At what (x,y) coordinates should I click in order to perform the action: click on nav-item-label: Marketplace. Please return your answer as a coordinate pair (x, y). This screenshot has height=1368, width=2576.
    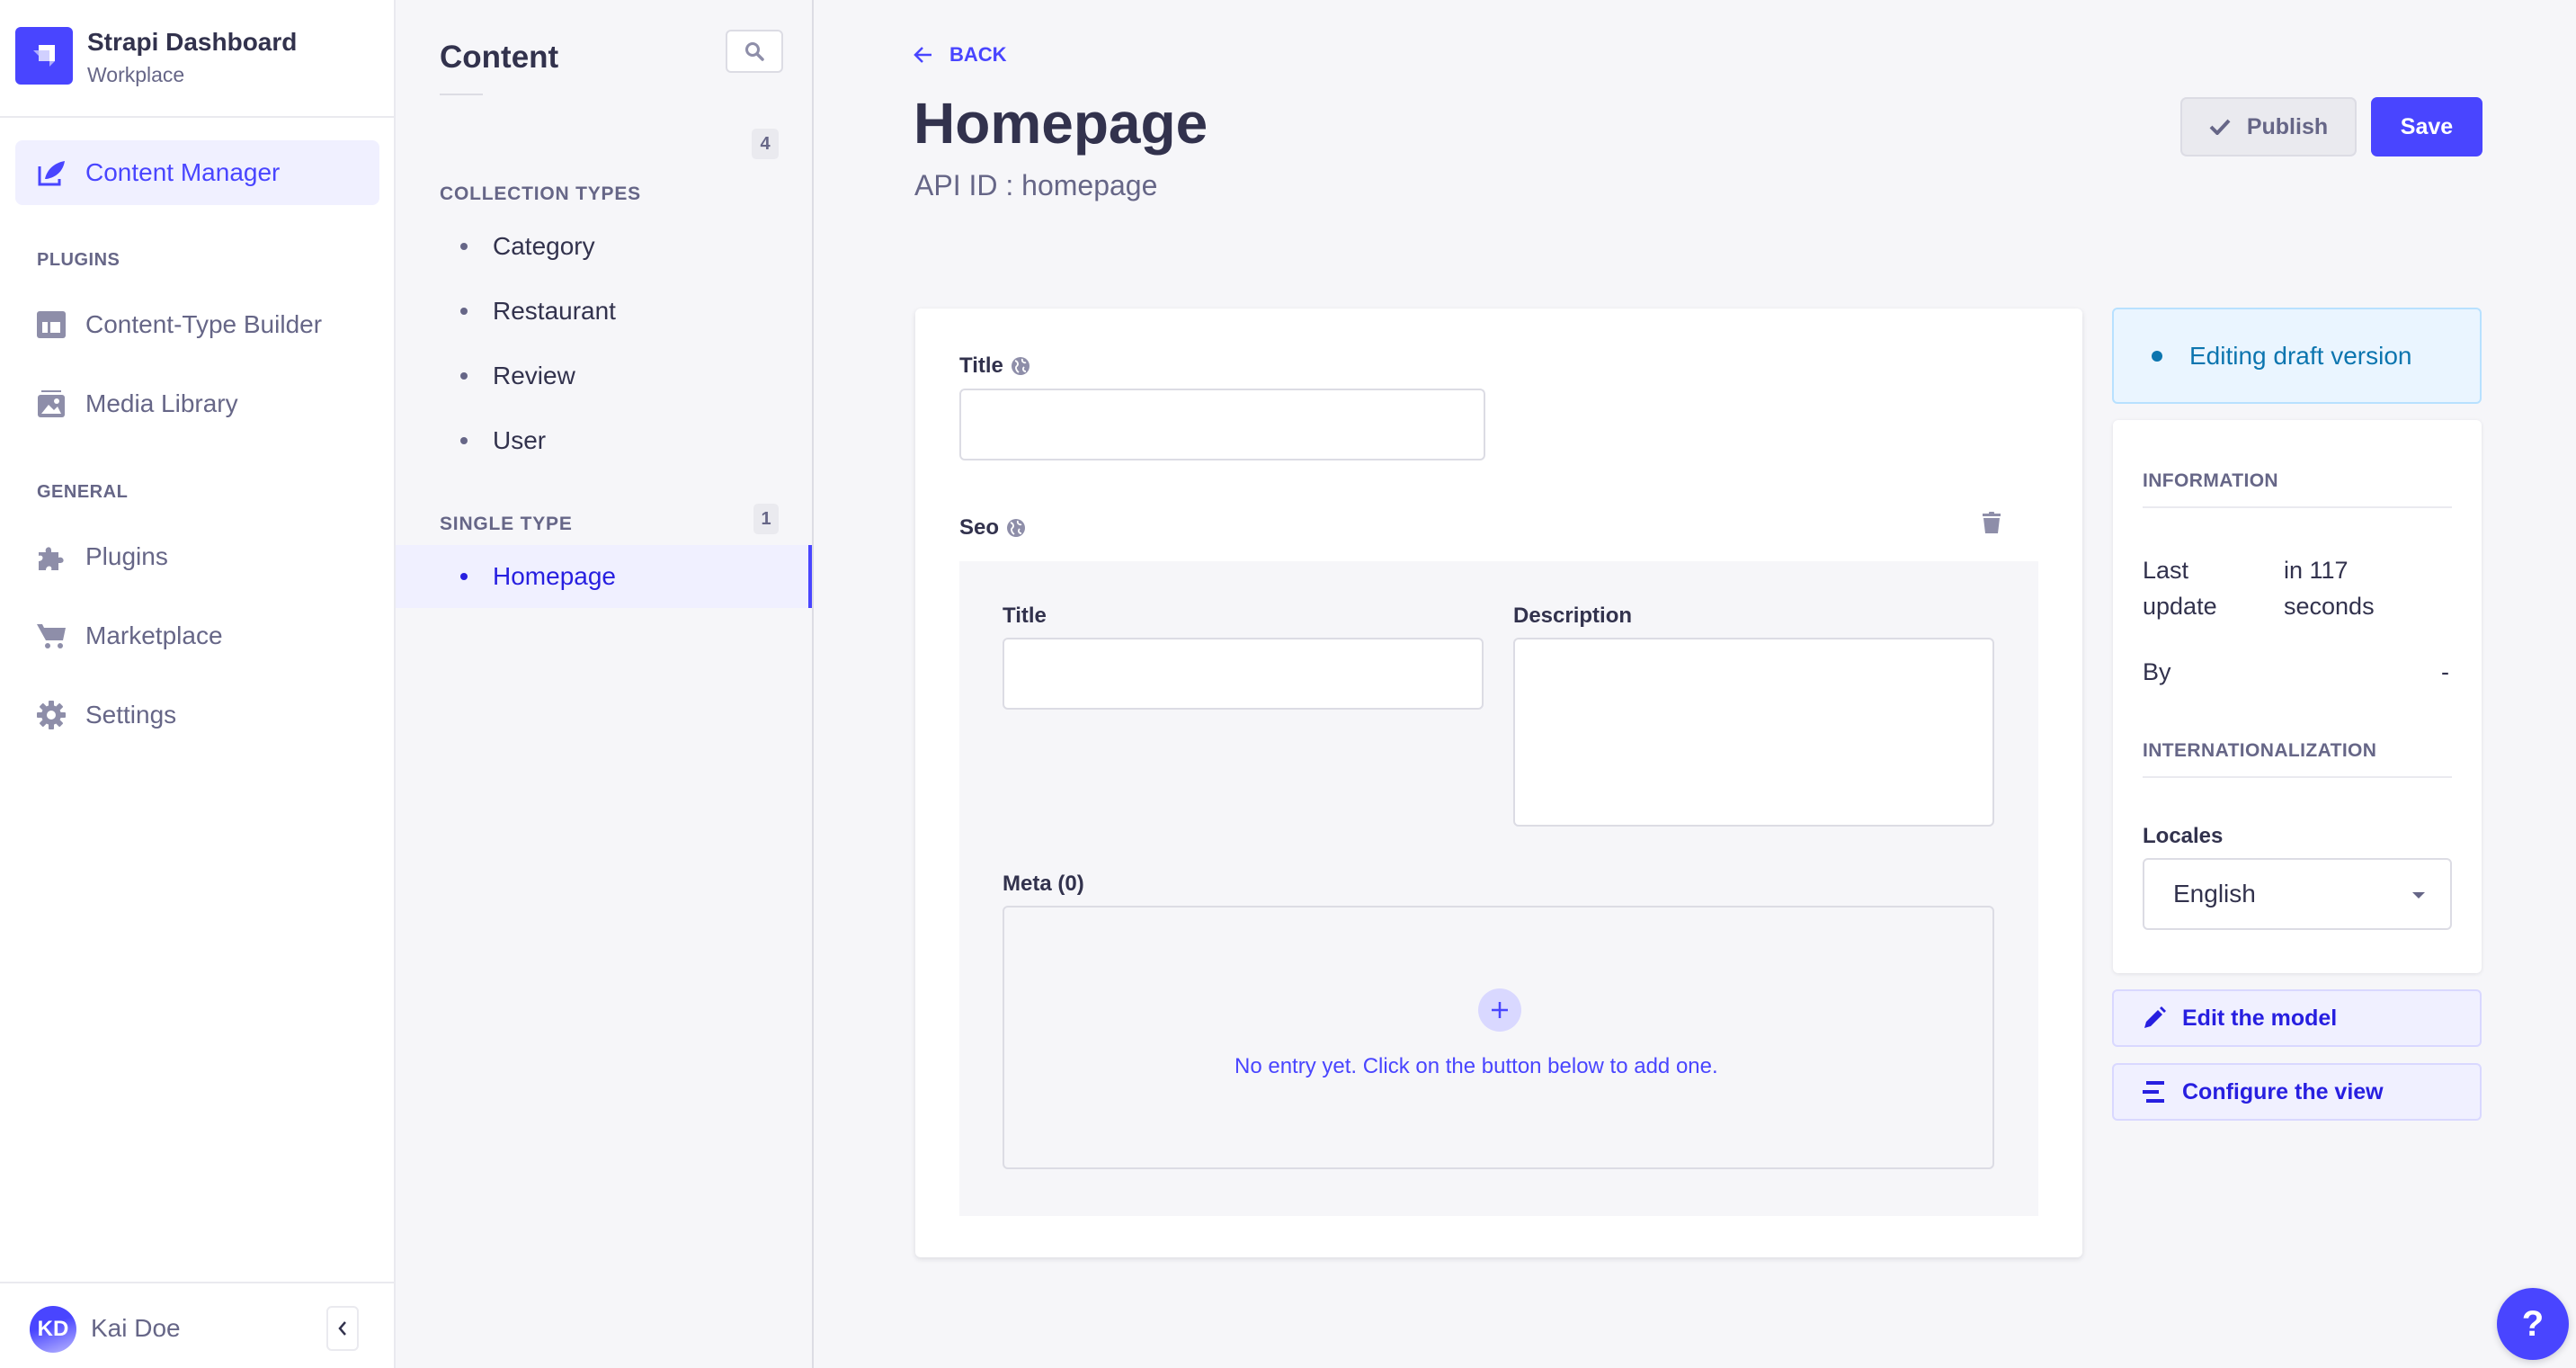
    Looking at the image, I should click on (154, 635).